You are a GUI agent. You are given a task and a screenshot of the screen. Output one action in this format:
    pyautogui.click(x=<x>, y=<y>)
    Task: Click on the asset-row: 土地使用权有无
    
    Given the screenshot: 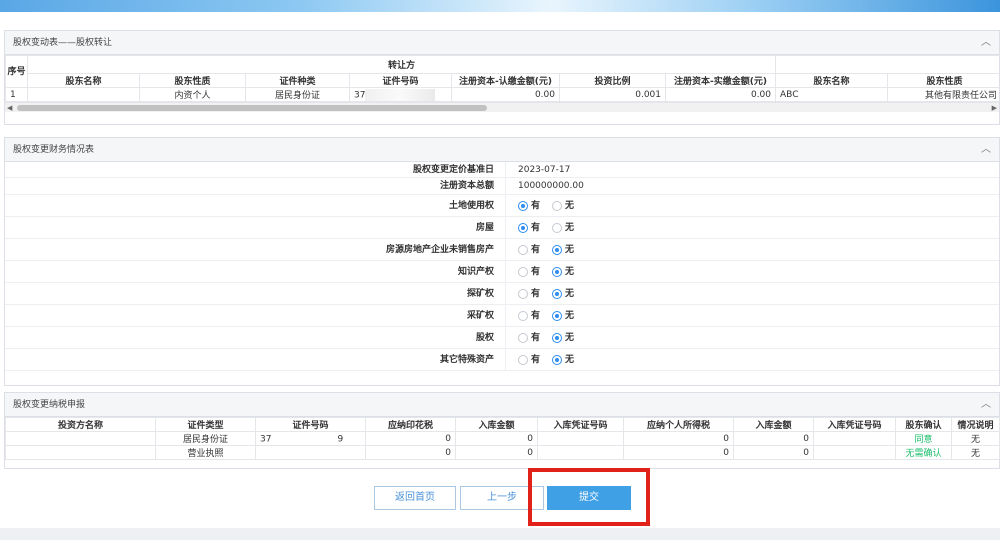 What is the action you would take?
    pyautogui.click(x=502, y=206)
    